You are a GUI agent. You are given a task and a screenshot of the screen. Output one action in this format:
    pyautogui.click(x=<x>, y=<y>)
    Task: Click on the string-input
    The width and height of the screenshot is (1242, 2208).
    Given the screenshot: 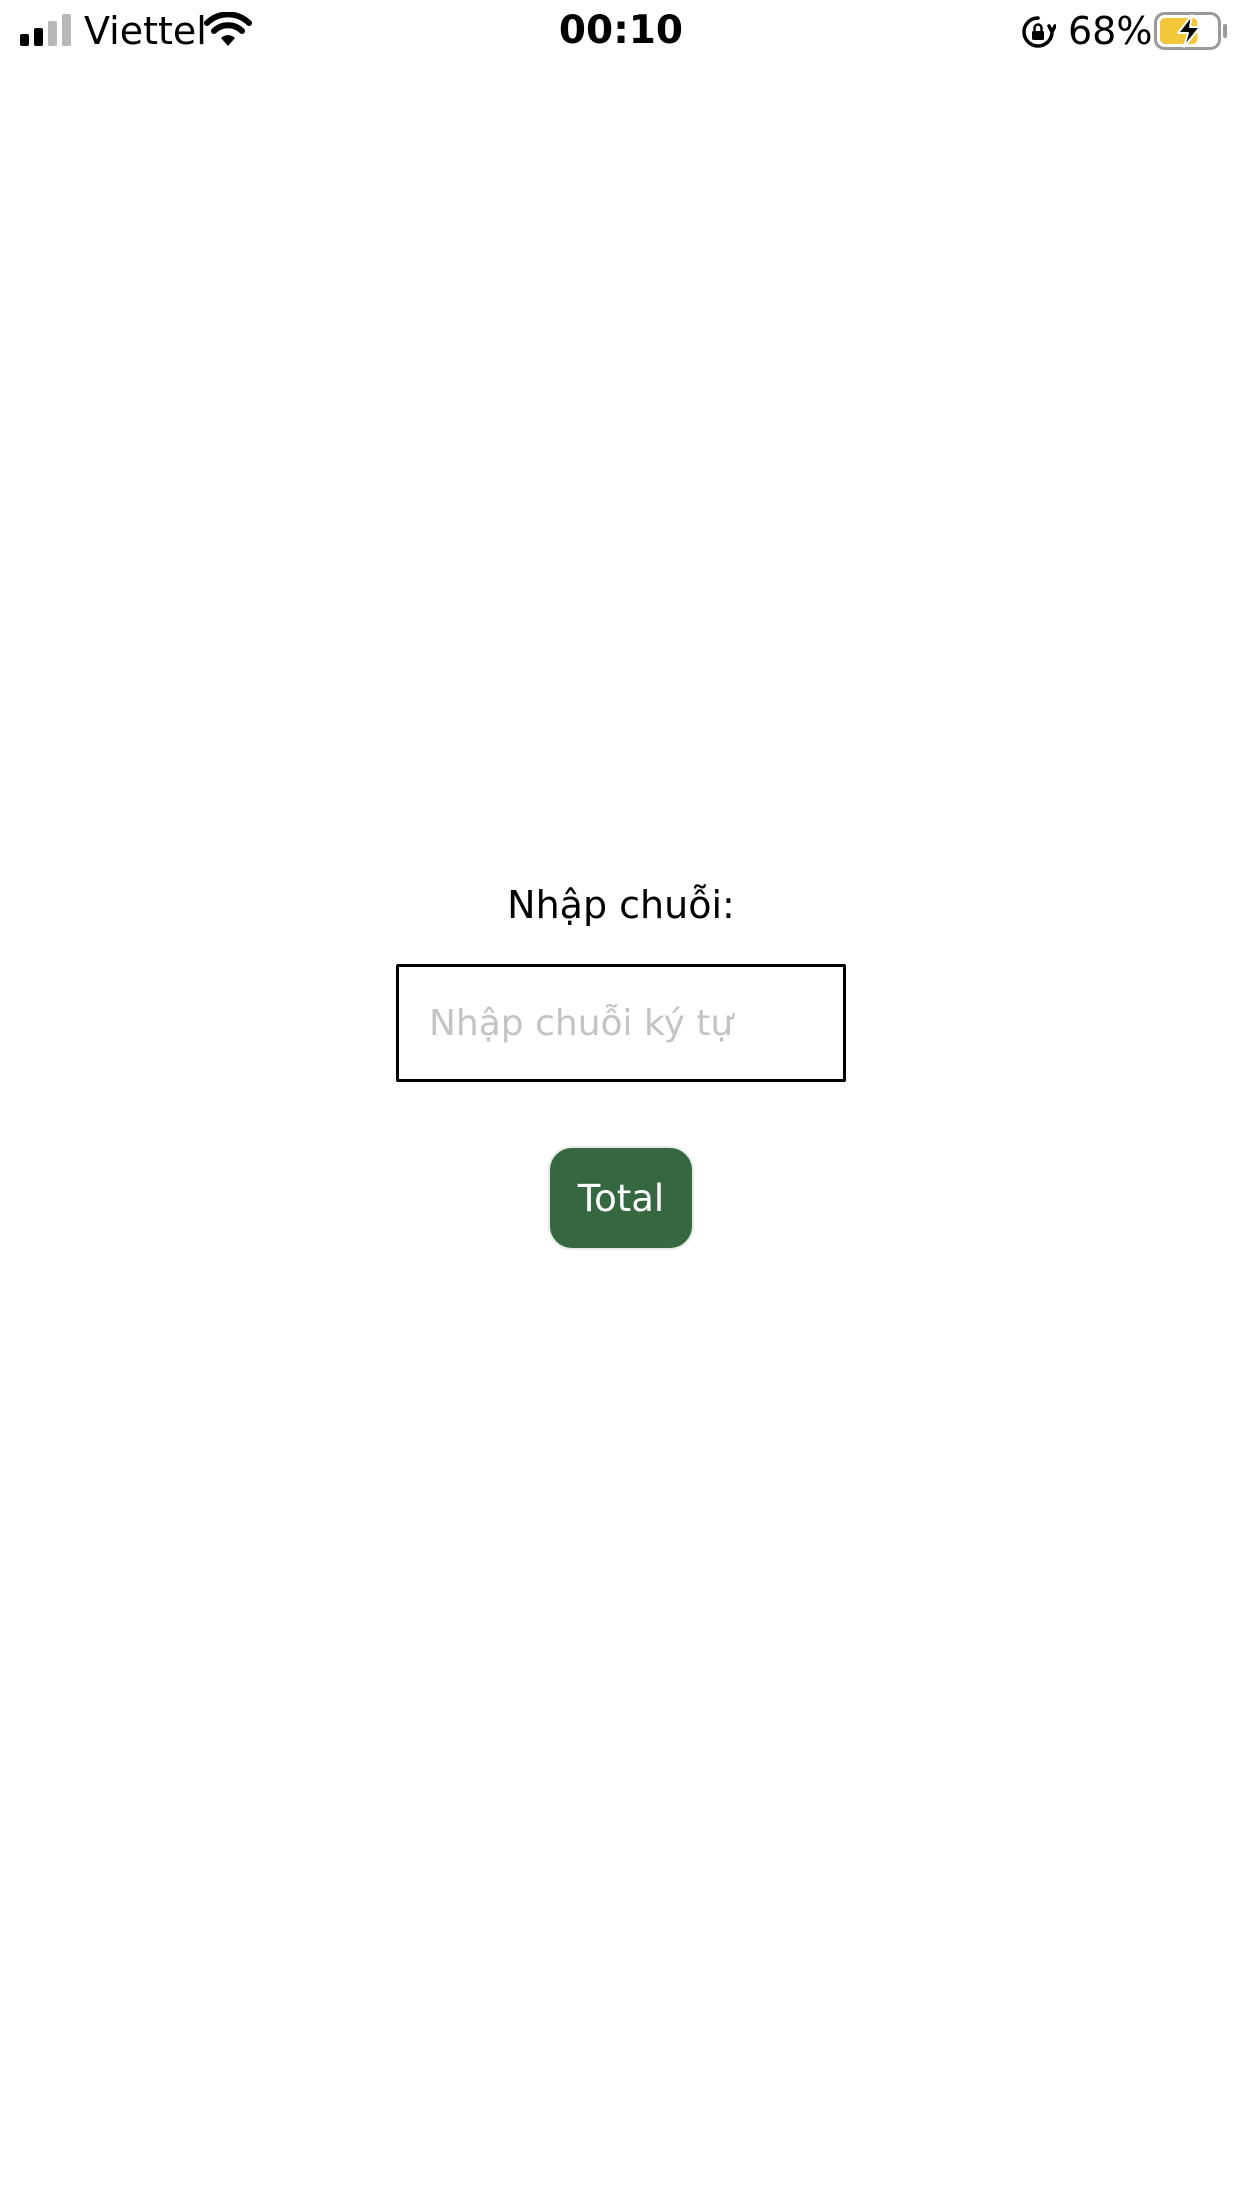 What is the action you would take?
    pyautogui.click(x=621, y=1023)
    